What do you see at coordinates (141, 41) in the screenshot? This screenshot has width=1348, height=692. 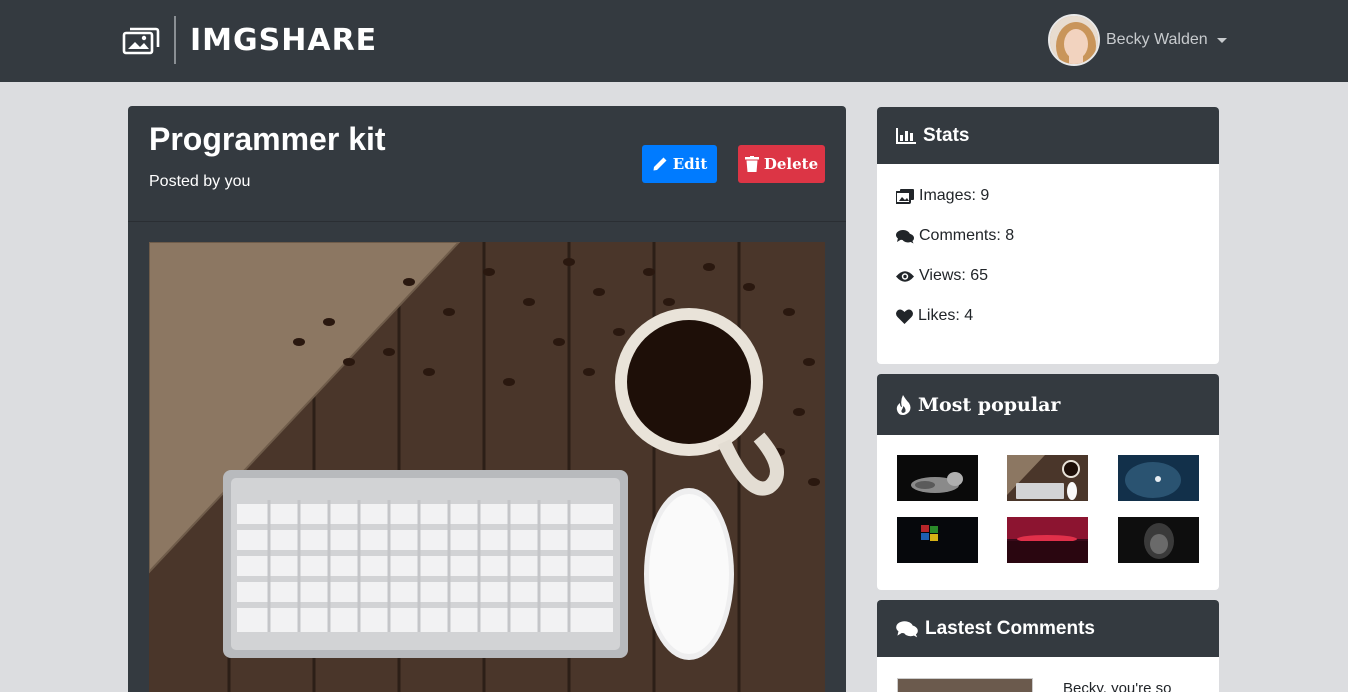 I see `image-gallery-icon` at bounding box center [141, 41].